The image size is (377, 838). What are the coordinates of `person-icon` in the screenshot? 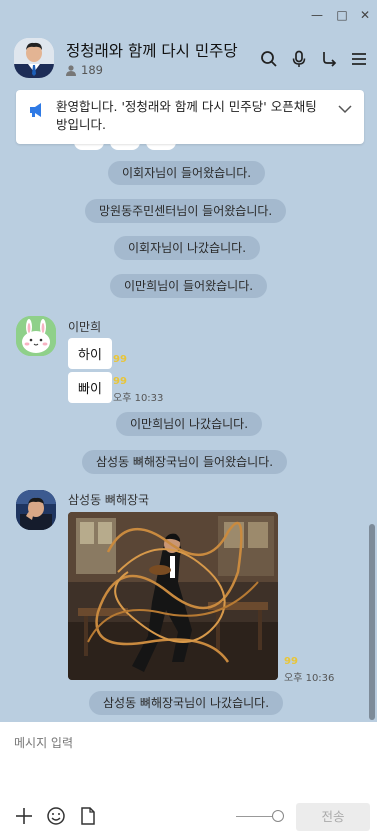 It's located at (71, 70).